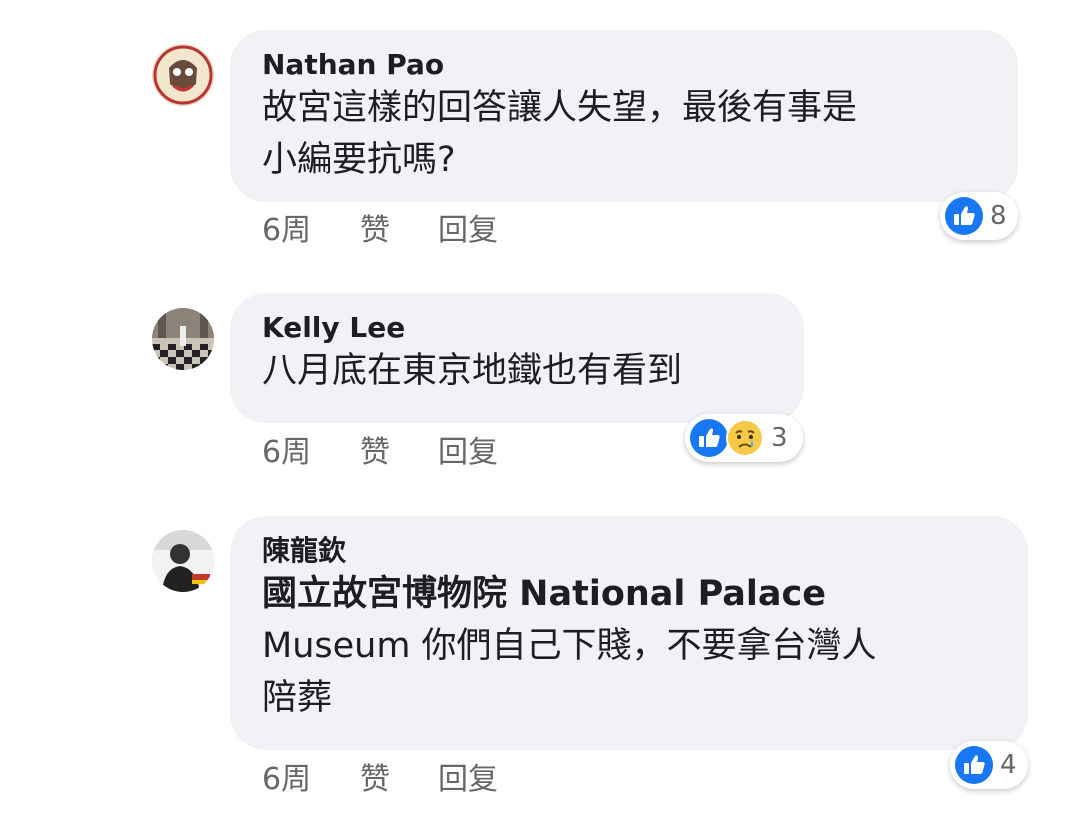 The width and height of the screenshot is (1080, 834). Describe the element at coordinates (998, 216) in the screenshot. I see `reaction-count: 8` at that location.